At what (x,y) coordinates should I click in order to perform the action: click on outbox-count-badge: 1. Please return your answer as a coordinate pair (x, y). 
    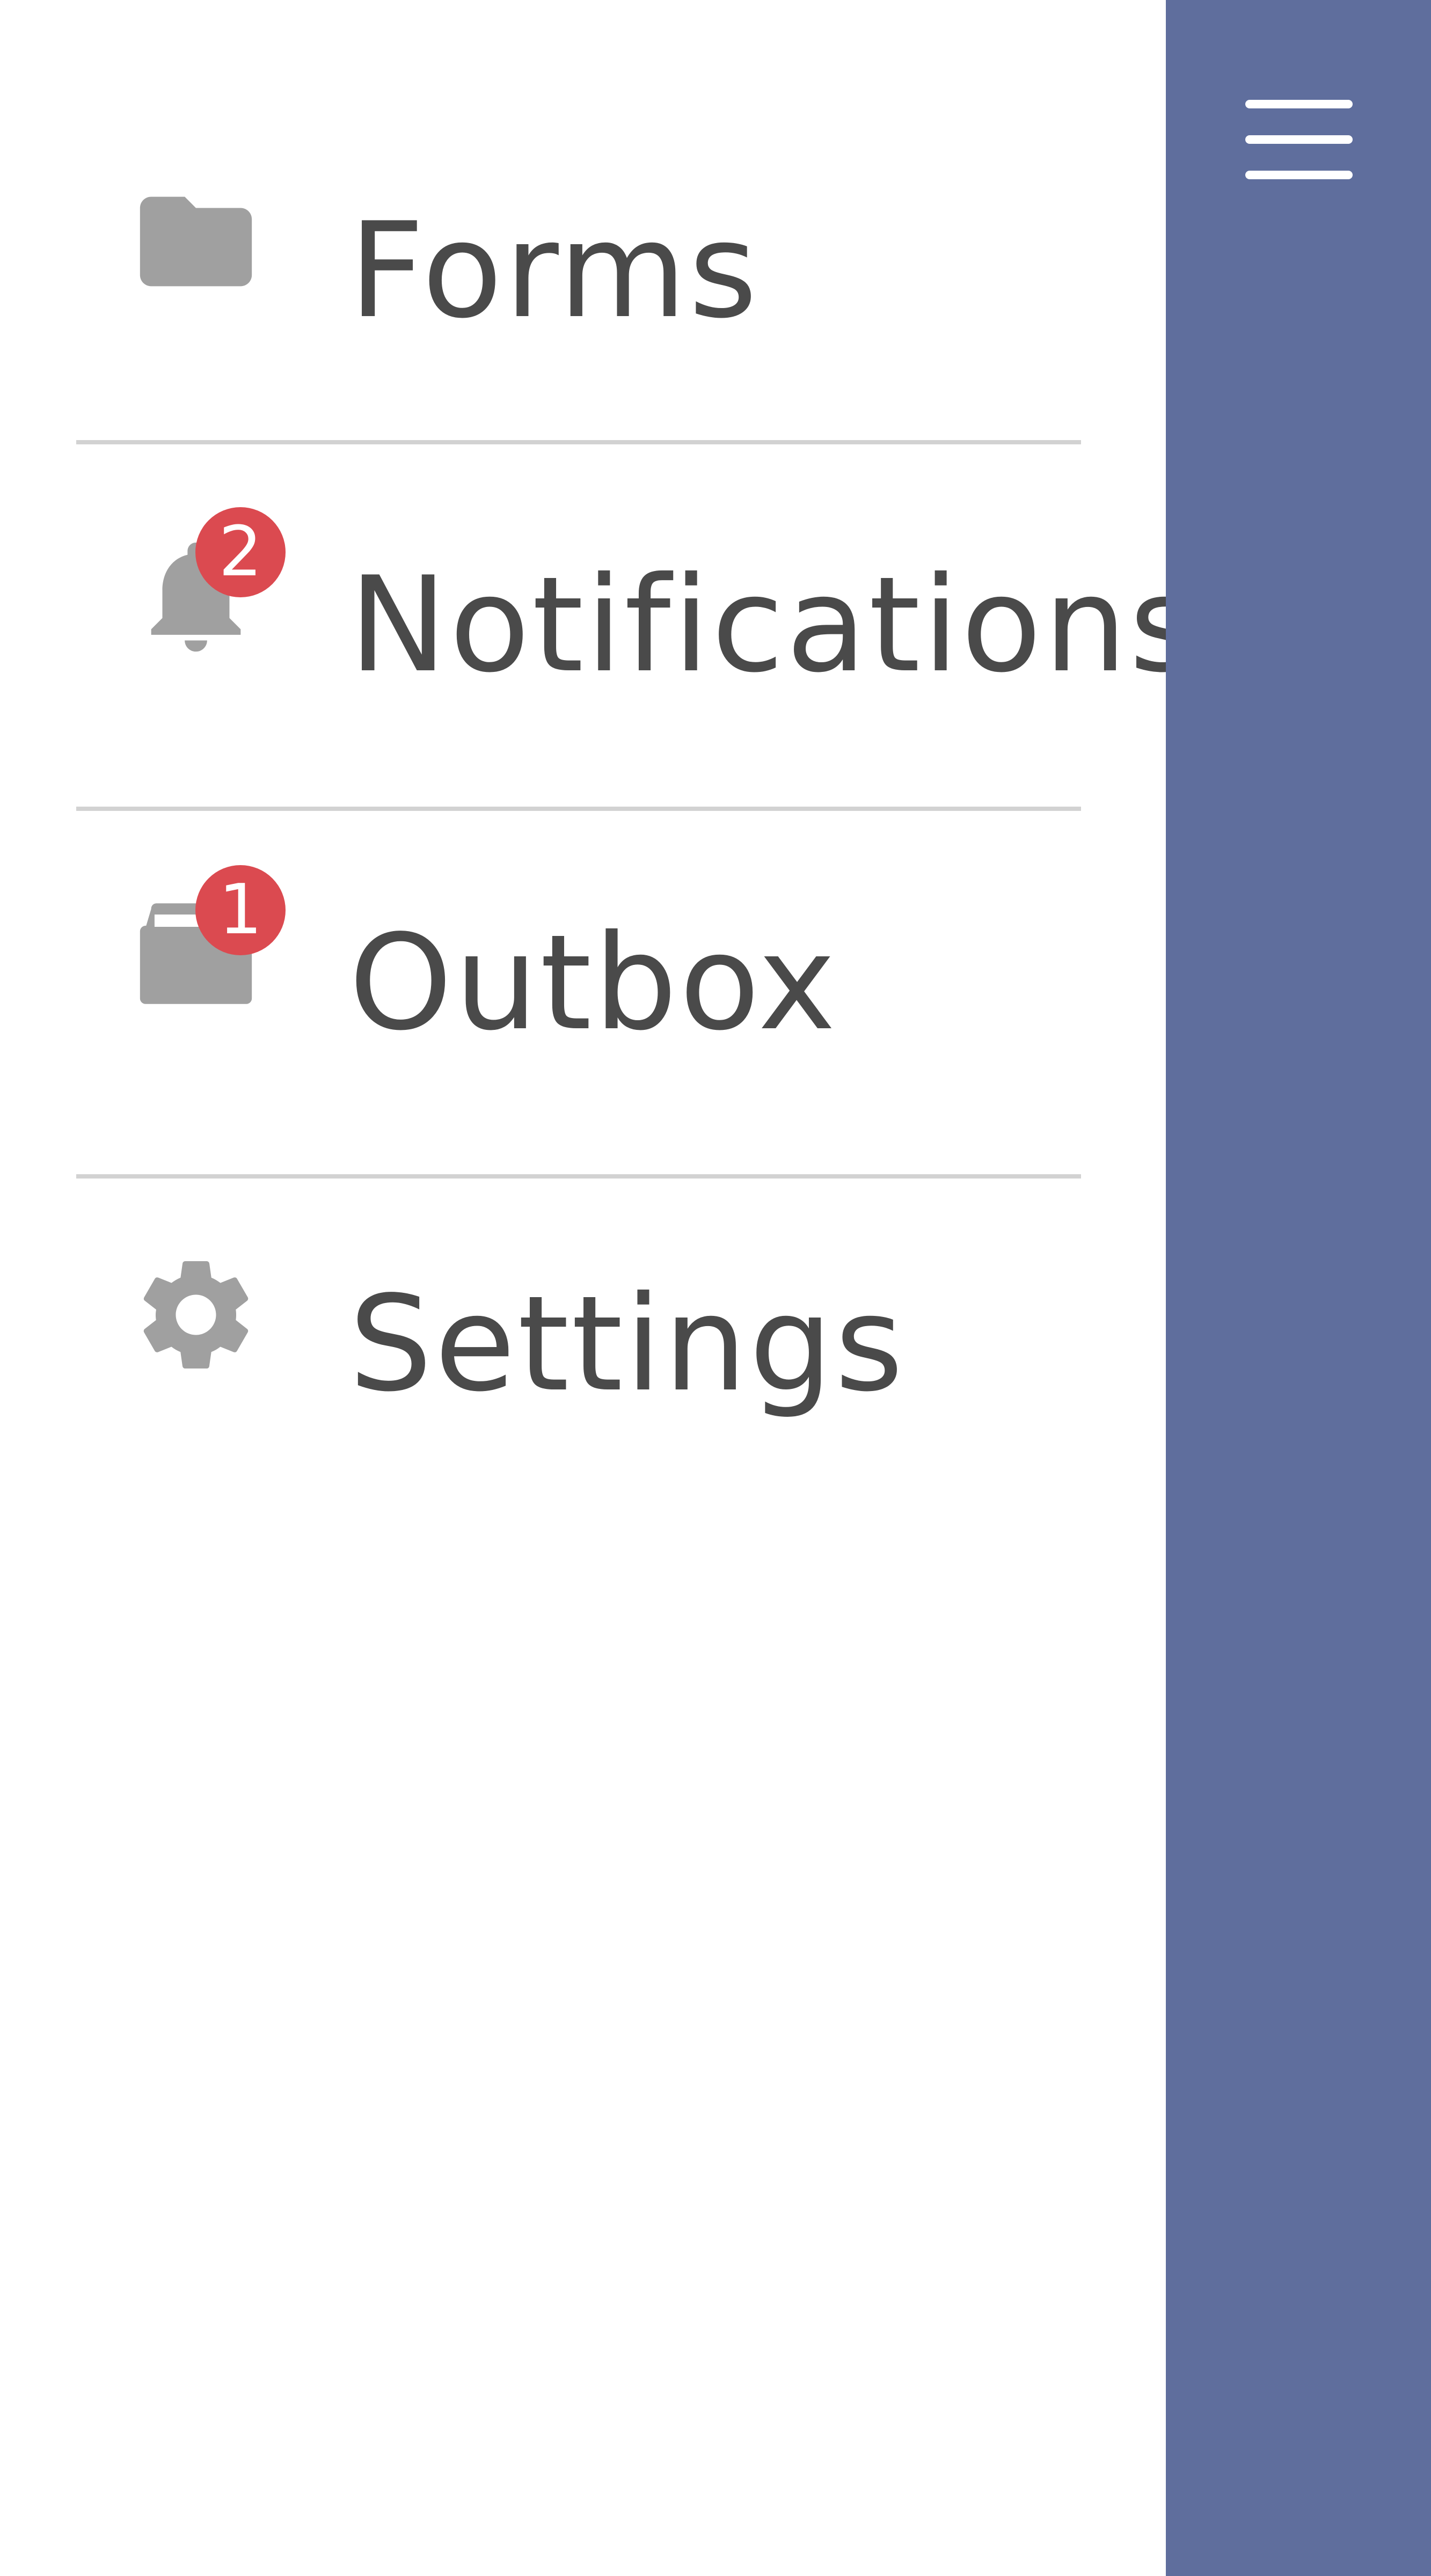
    Looking at the image, I should click on (240, 910).